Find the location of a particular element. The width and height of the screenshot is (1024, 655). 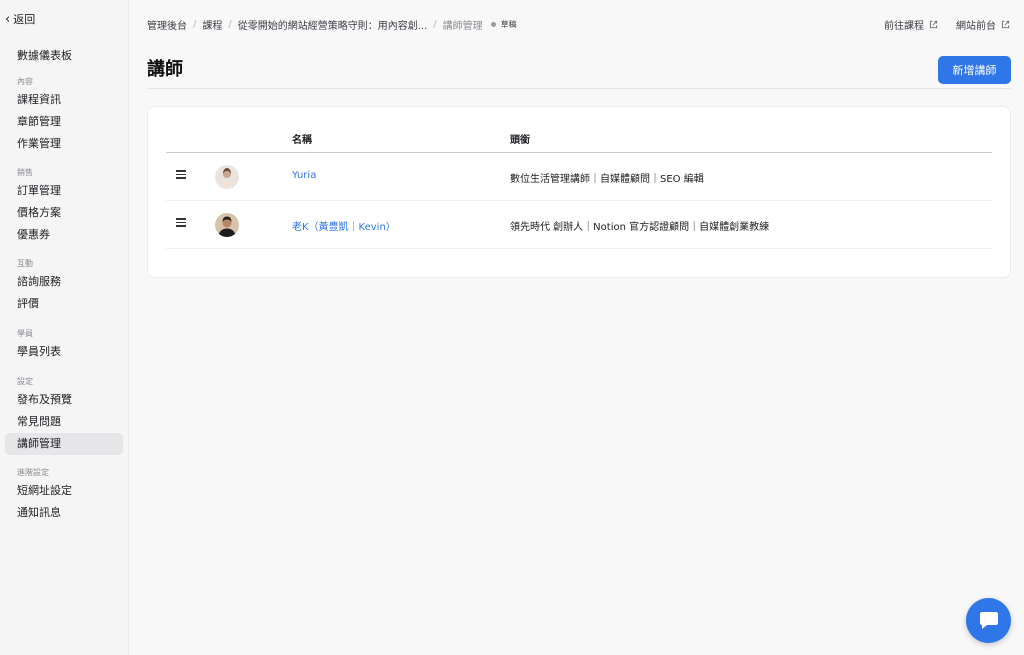

table-row: Yuria 數位生活管理講師｜自媒體顧問｜SEO 編輯 is located at coordinates (579, 177).